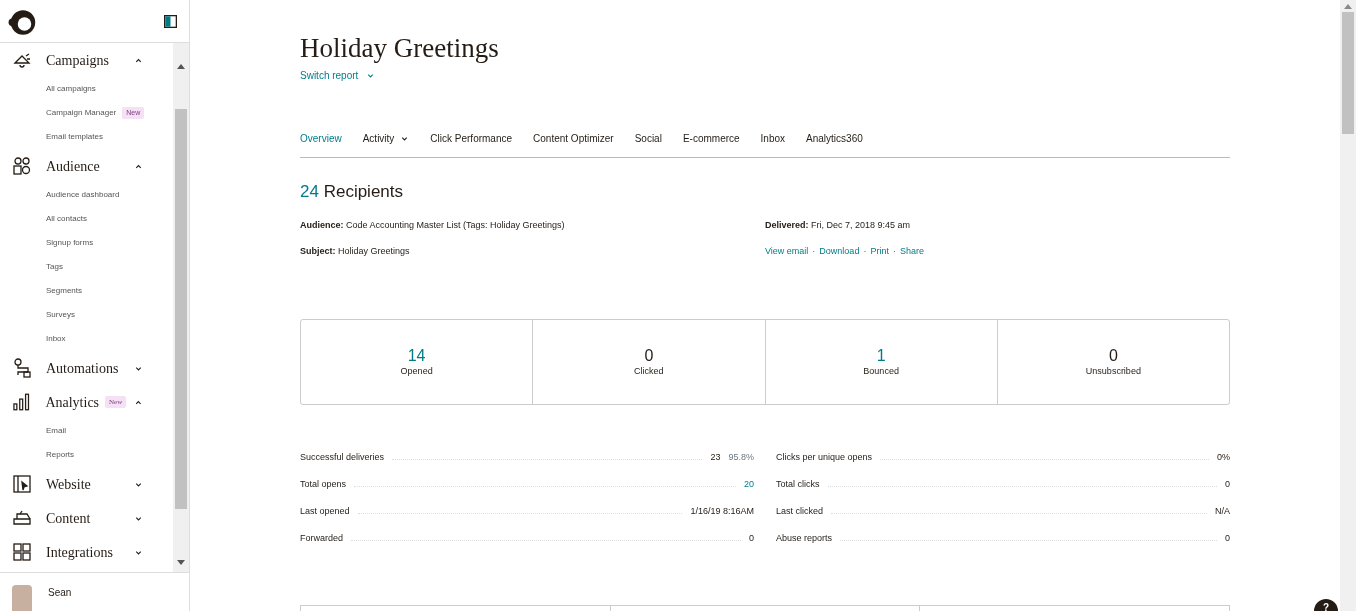  I want to click on stat-value: 23, so click(715, 457).